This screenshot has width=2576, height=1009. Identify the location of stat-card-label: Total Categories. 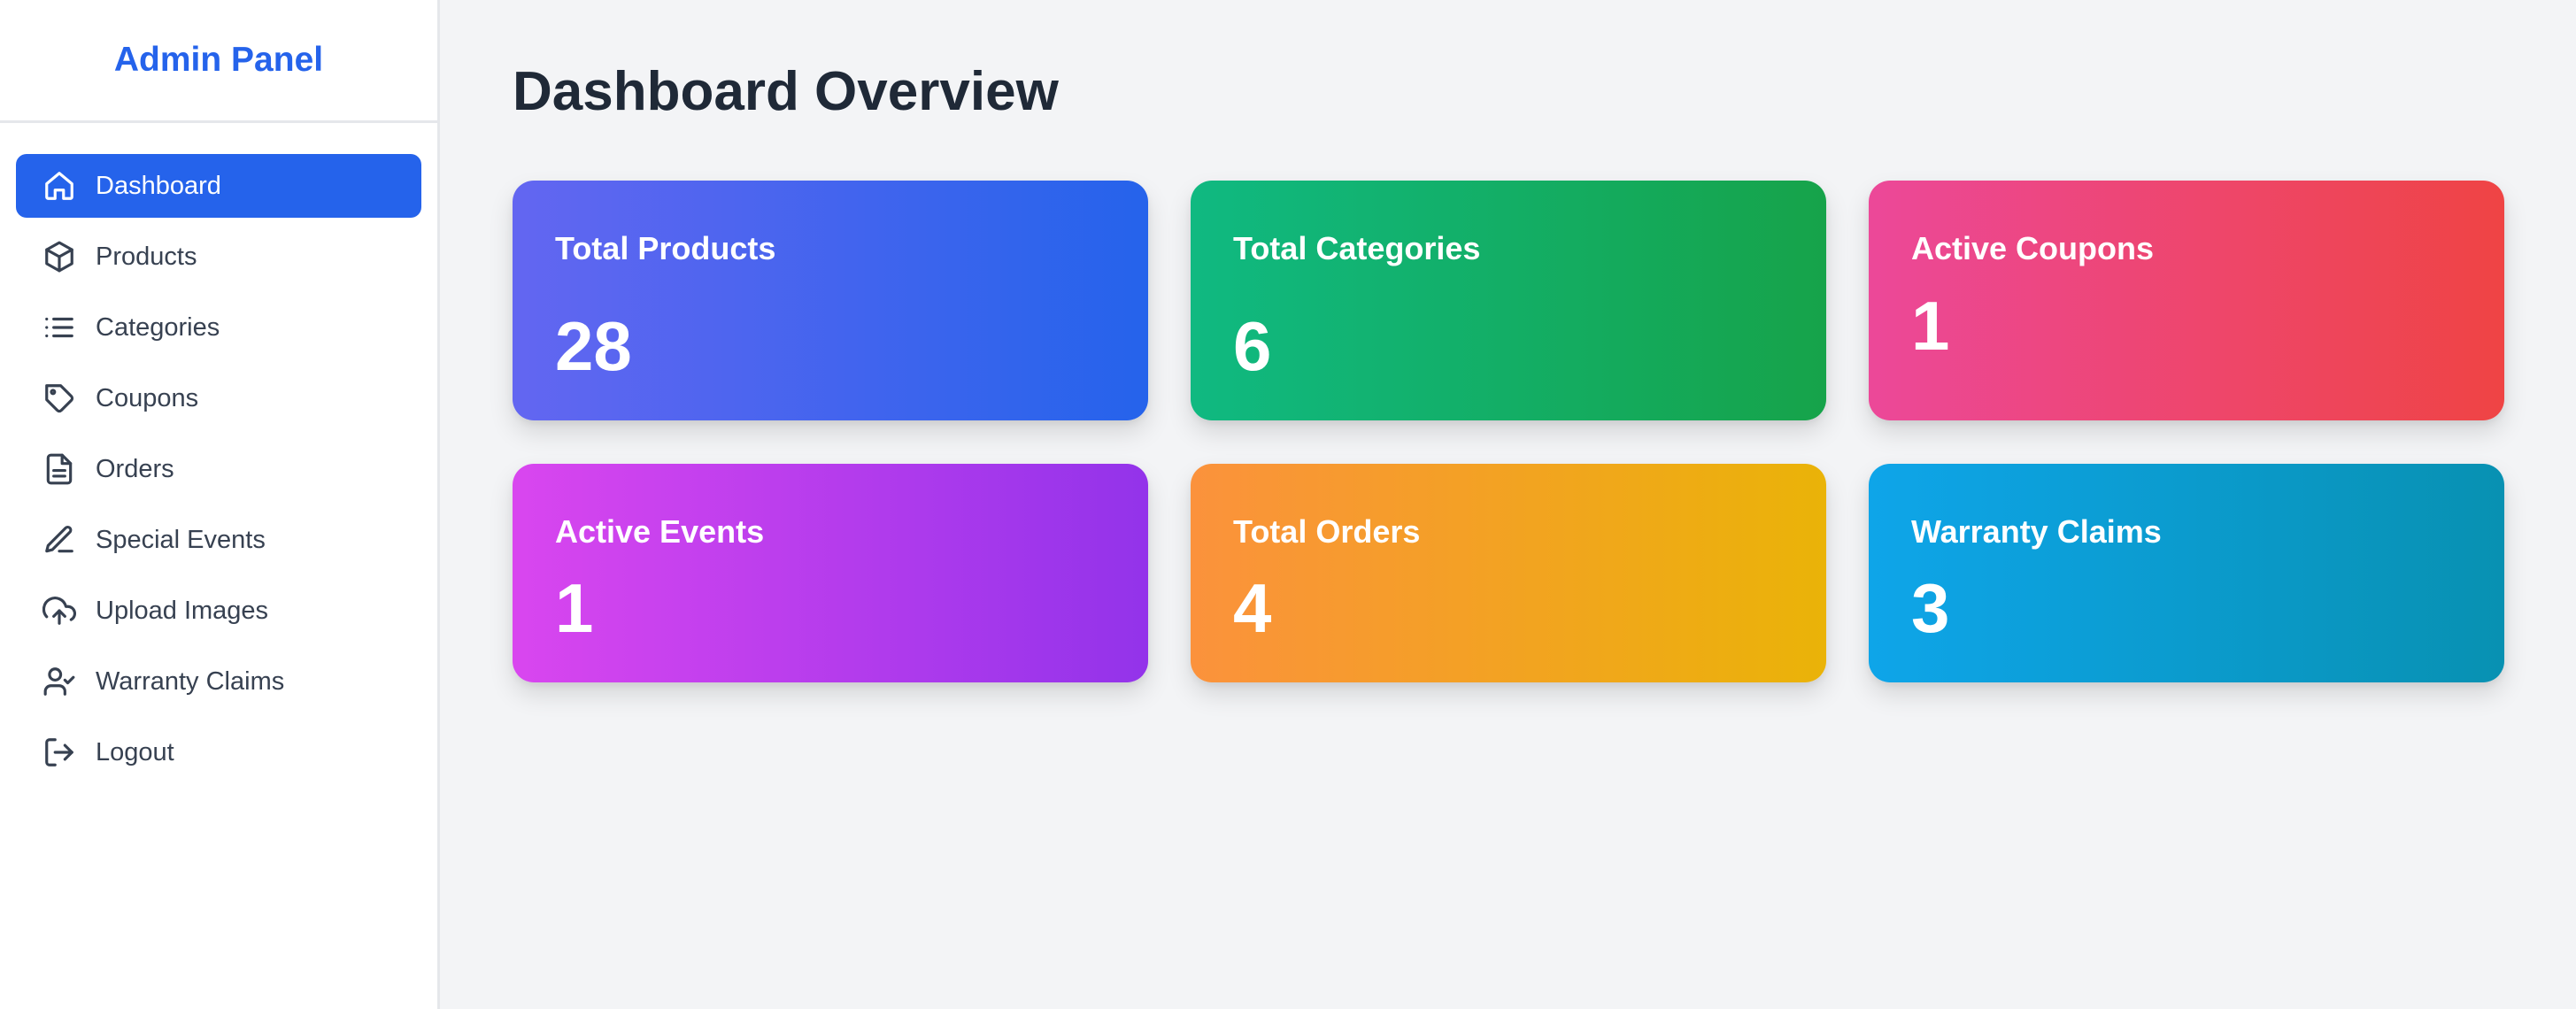
(1357, 248).